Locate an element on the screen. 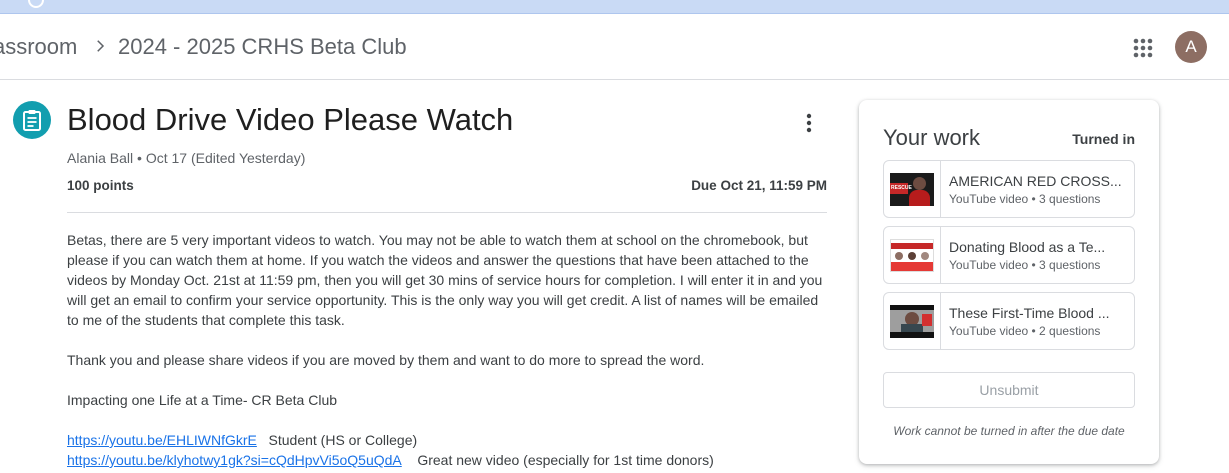 Image resolution: width=1229 pixels, height=473 pixels. account-avatar: A is located at coordinates (1191, 47).